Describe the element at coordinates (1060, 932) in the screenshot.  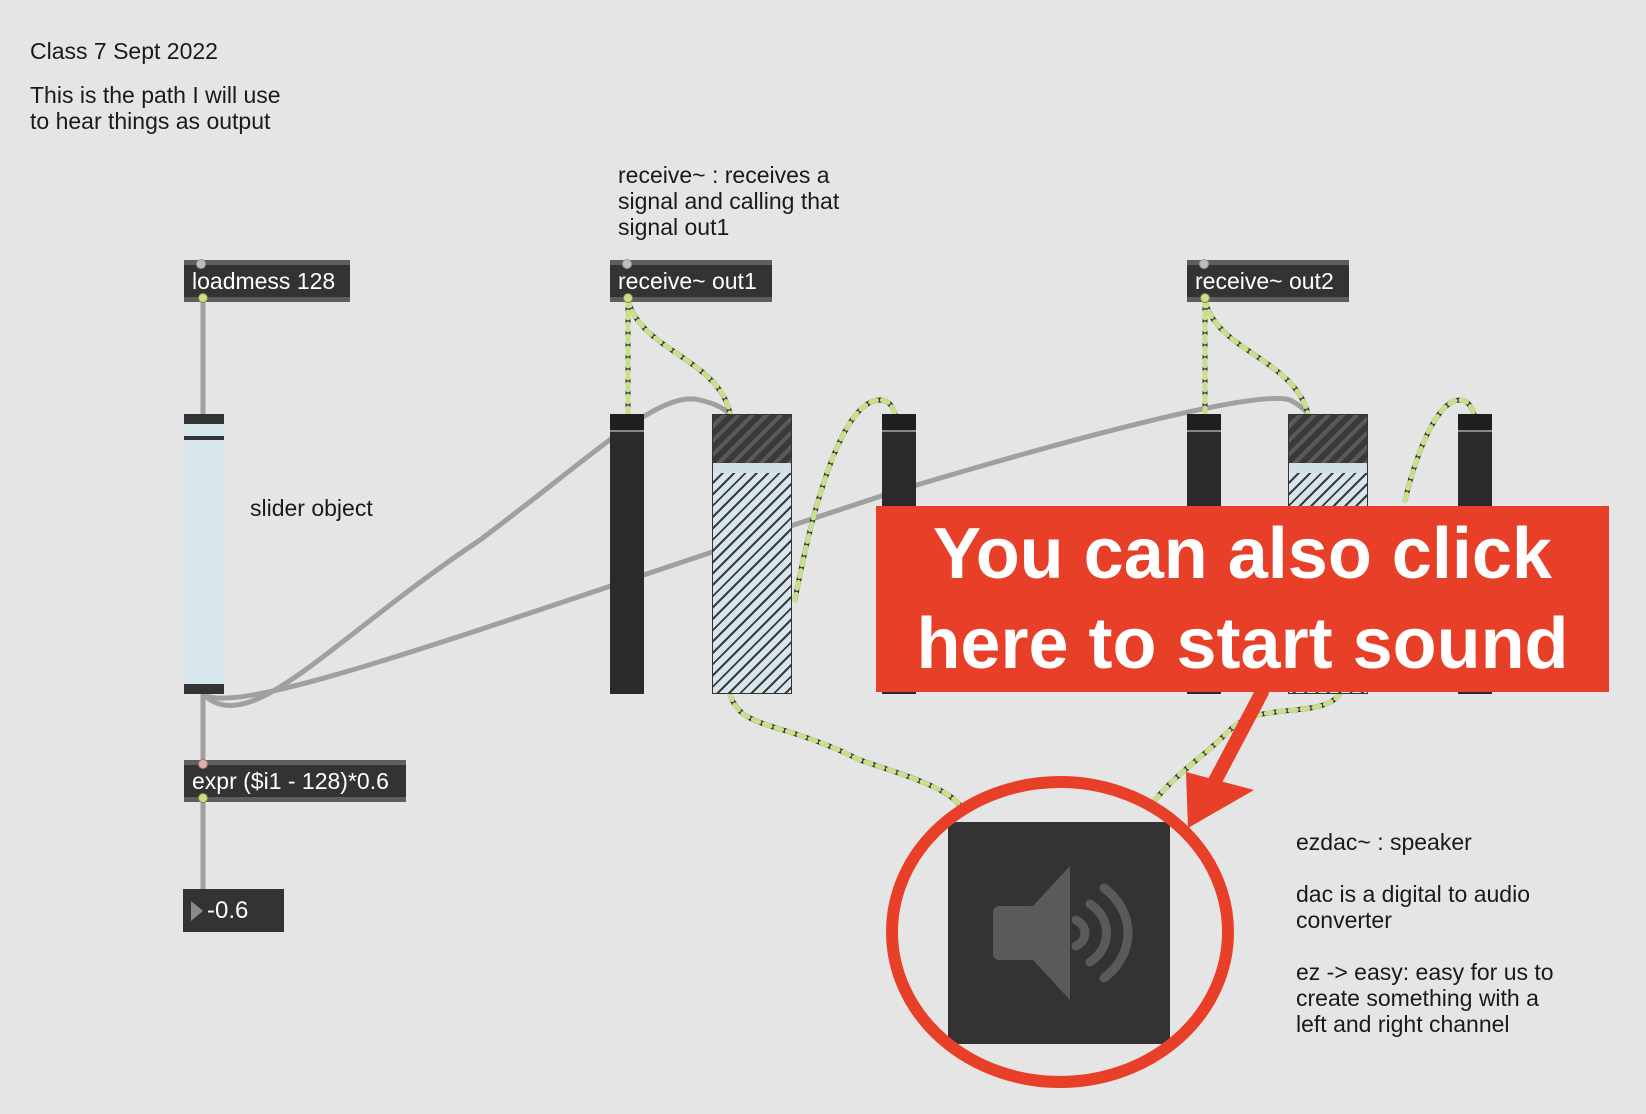
I see `highlight-circle` at that location.